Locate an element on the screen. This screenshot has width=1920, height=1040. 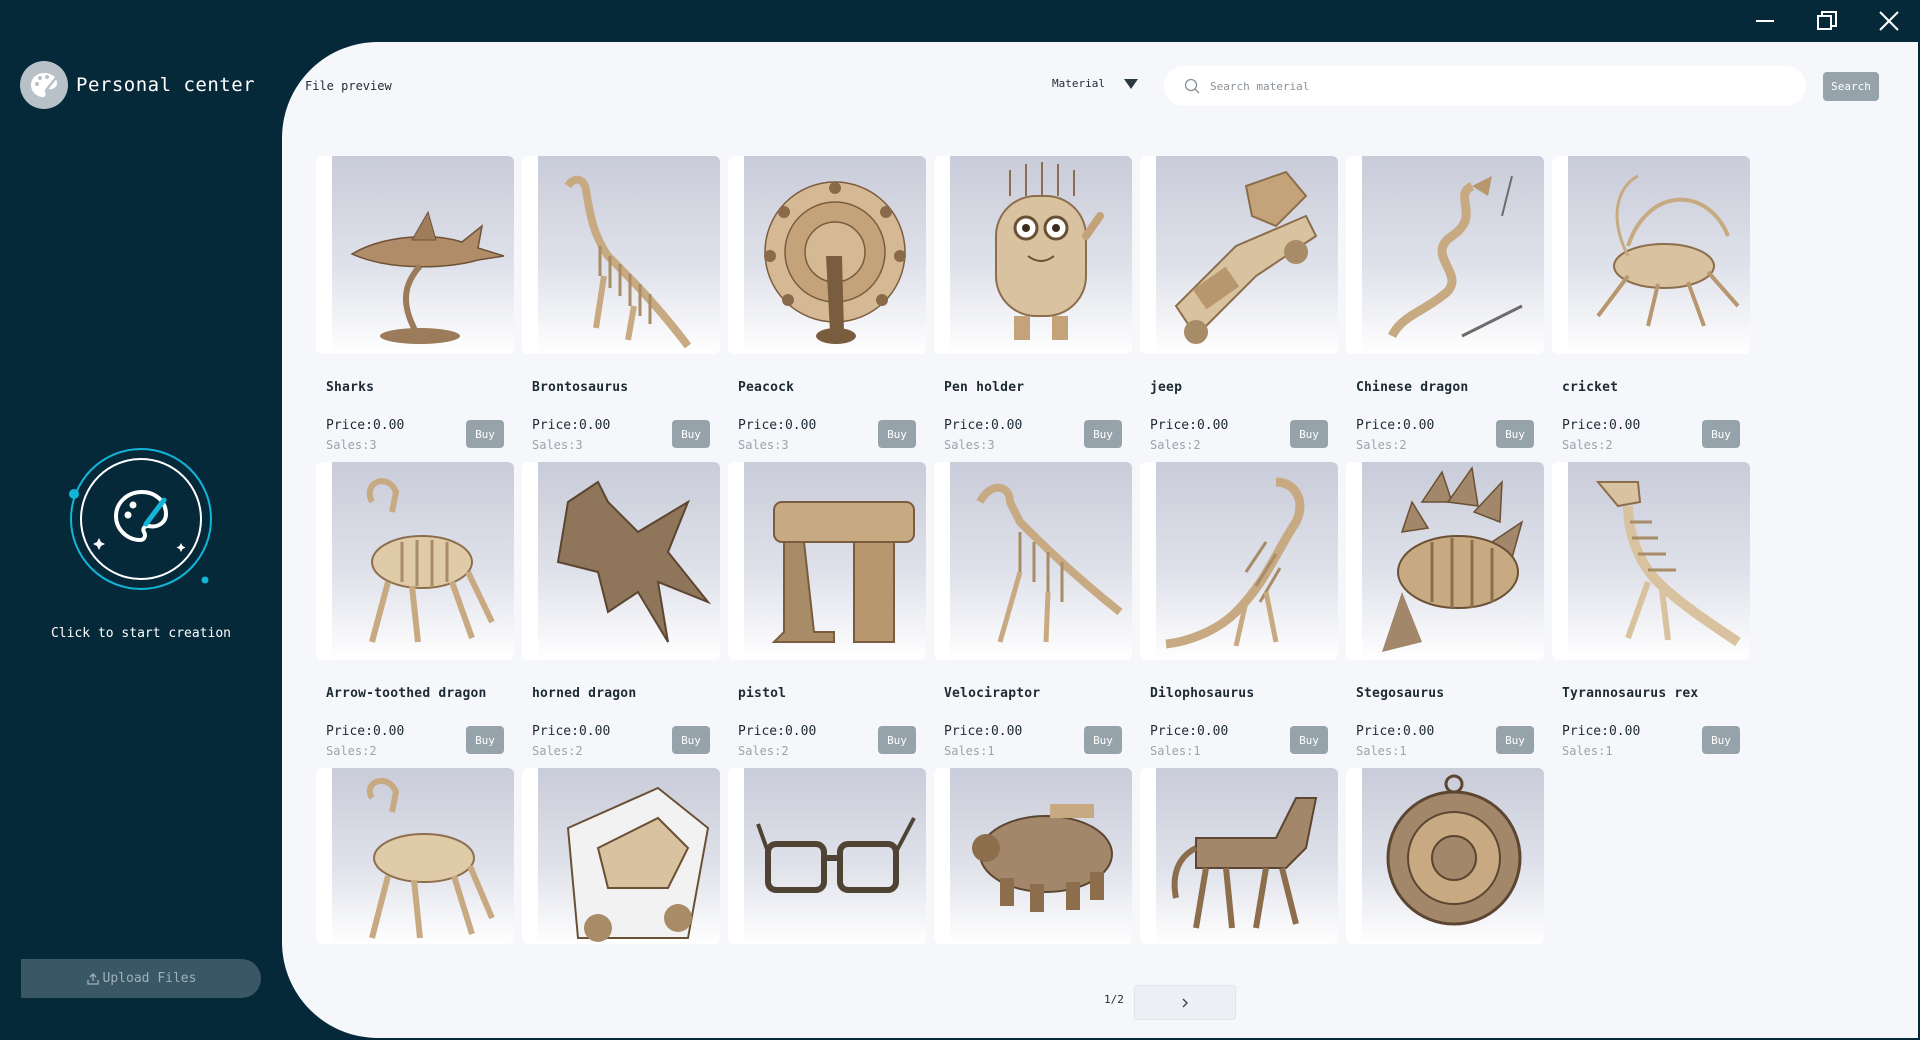
material-filter-label: Material is located at coordinates (1078, 83).